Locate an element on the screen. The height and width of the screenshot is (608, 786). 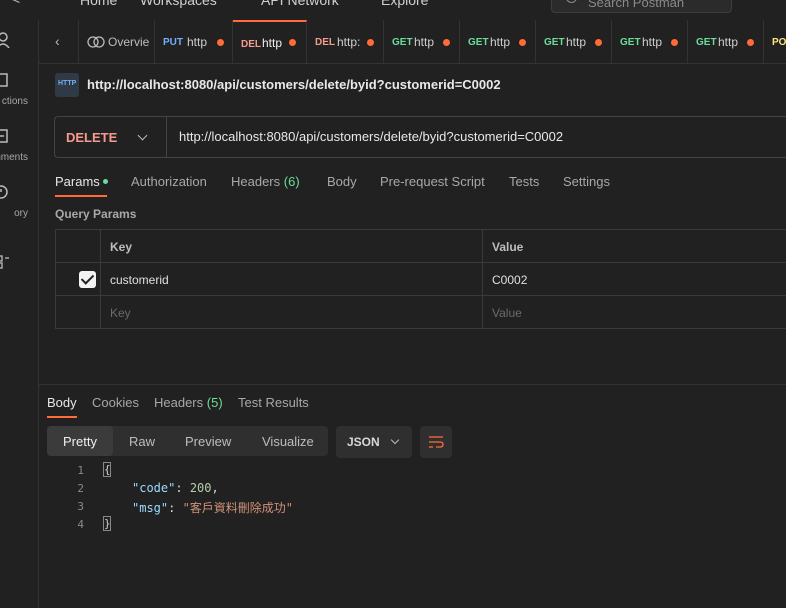
tab-get-http-5: GET http is located at coordinates (726, 41).